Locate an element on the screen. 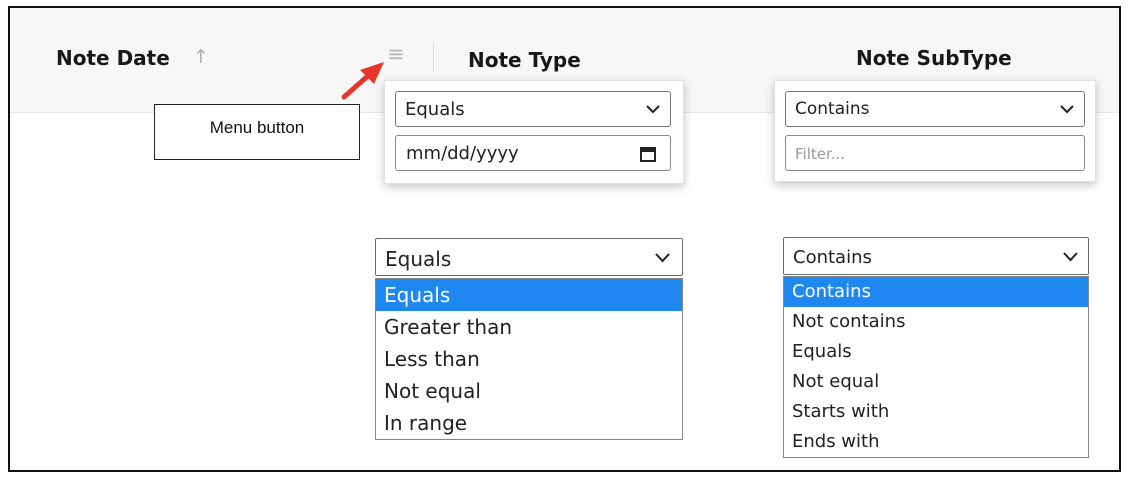 The width and height of the screenshot is (1130, 479). text-option-contains: Contains is located at coordinates (936, 292).